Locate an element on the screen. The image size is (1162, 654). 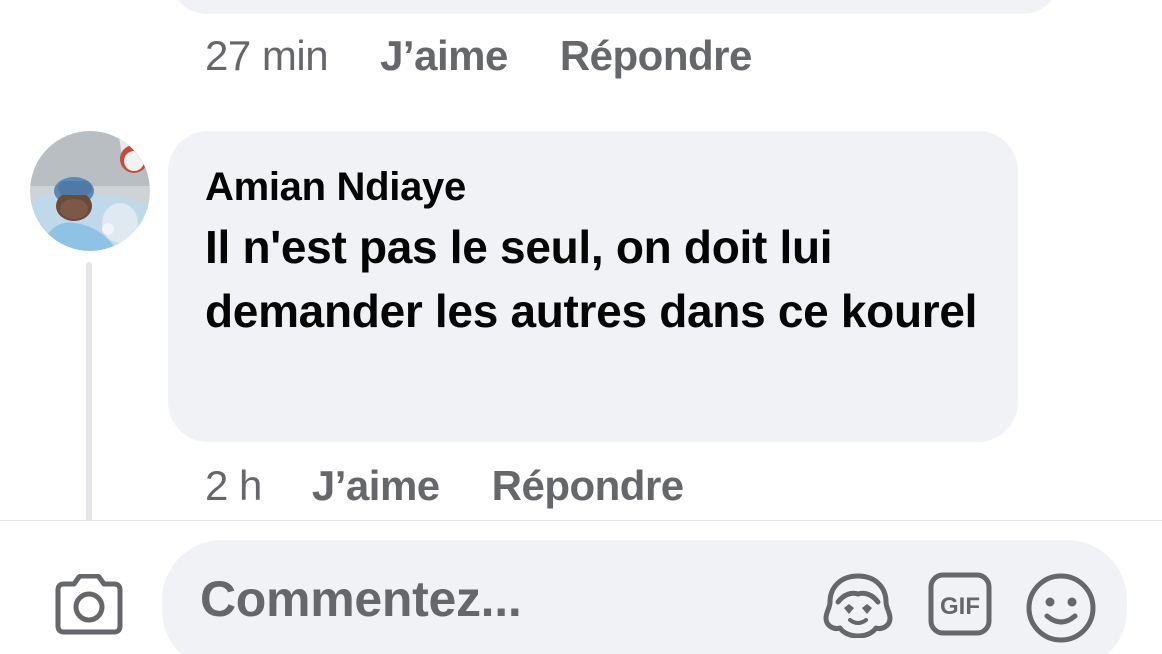
previous-comment-bubble is located at coordinates (615, 7).